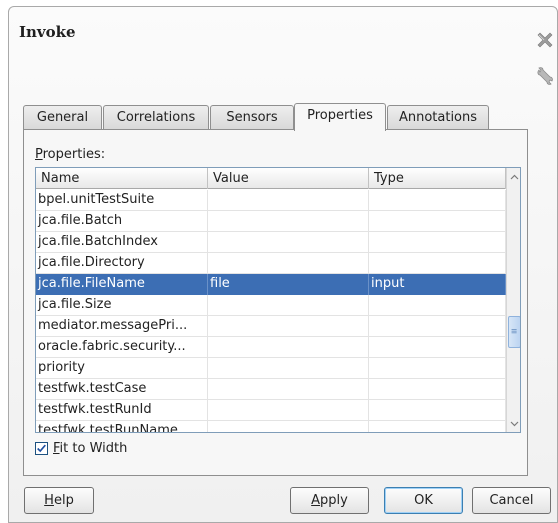  I want to click on button-label: Cancel, so click(511, 500).